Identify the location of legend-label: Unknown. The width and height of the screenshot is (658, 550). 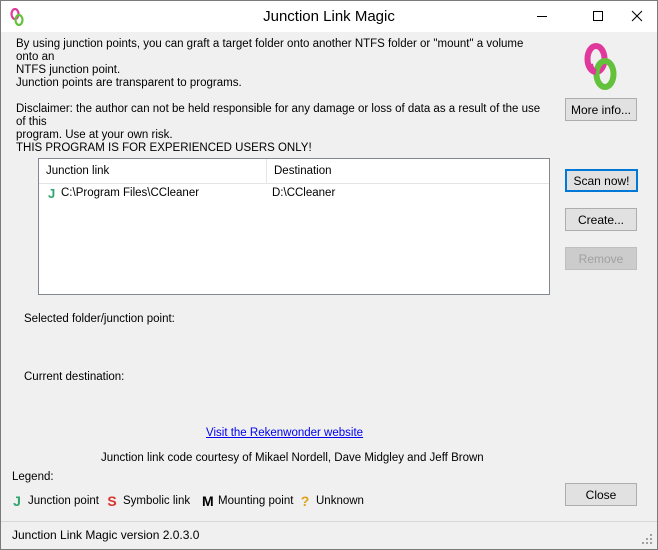
(340, 501).